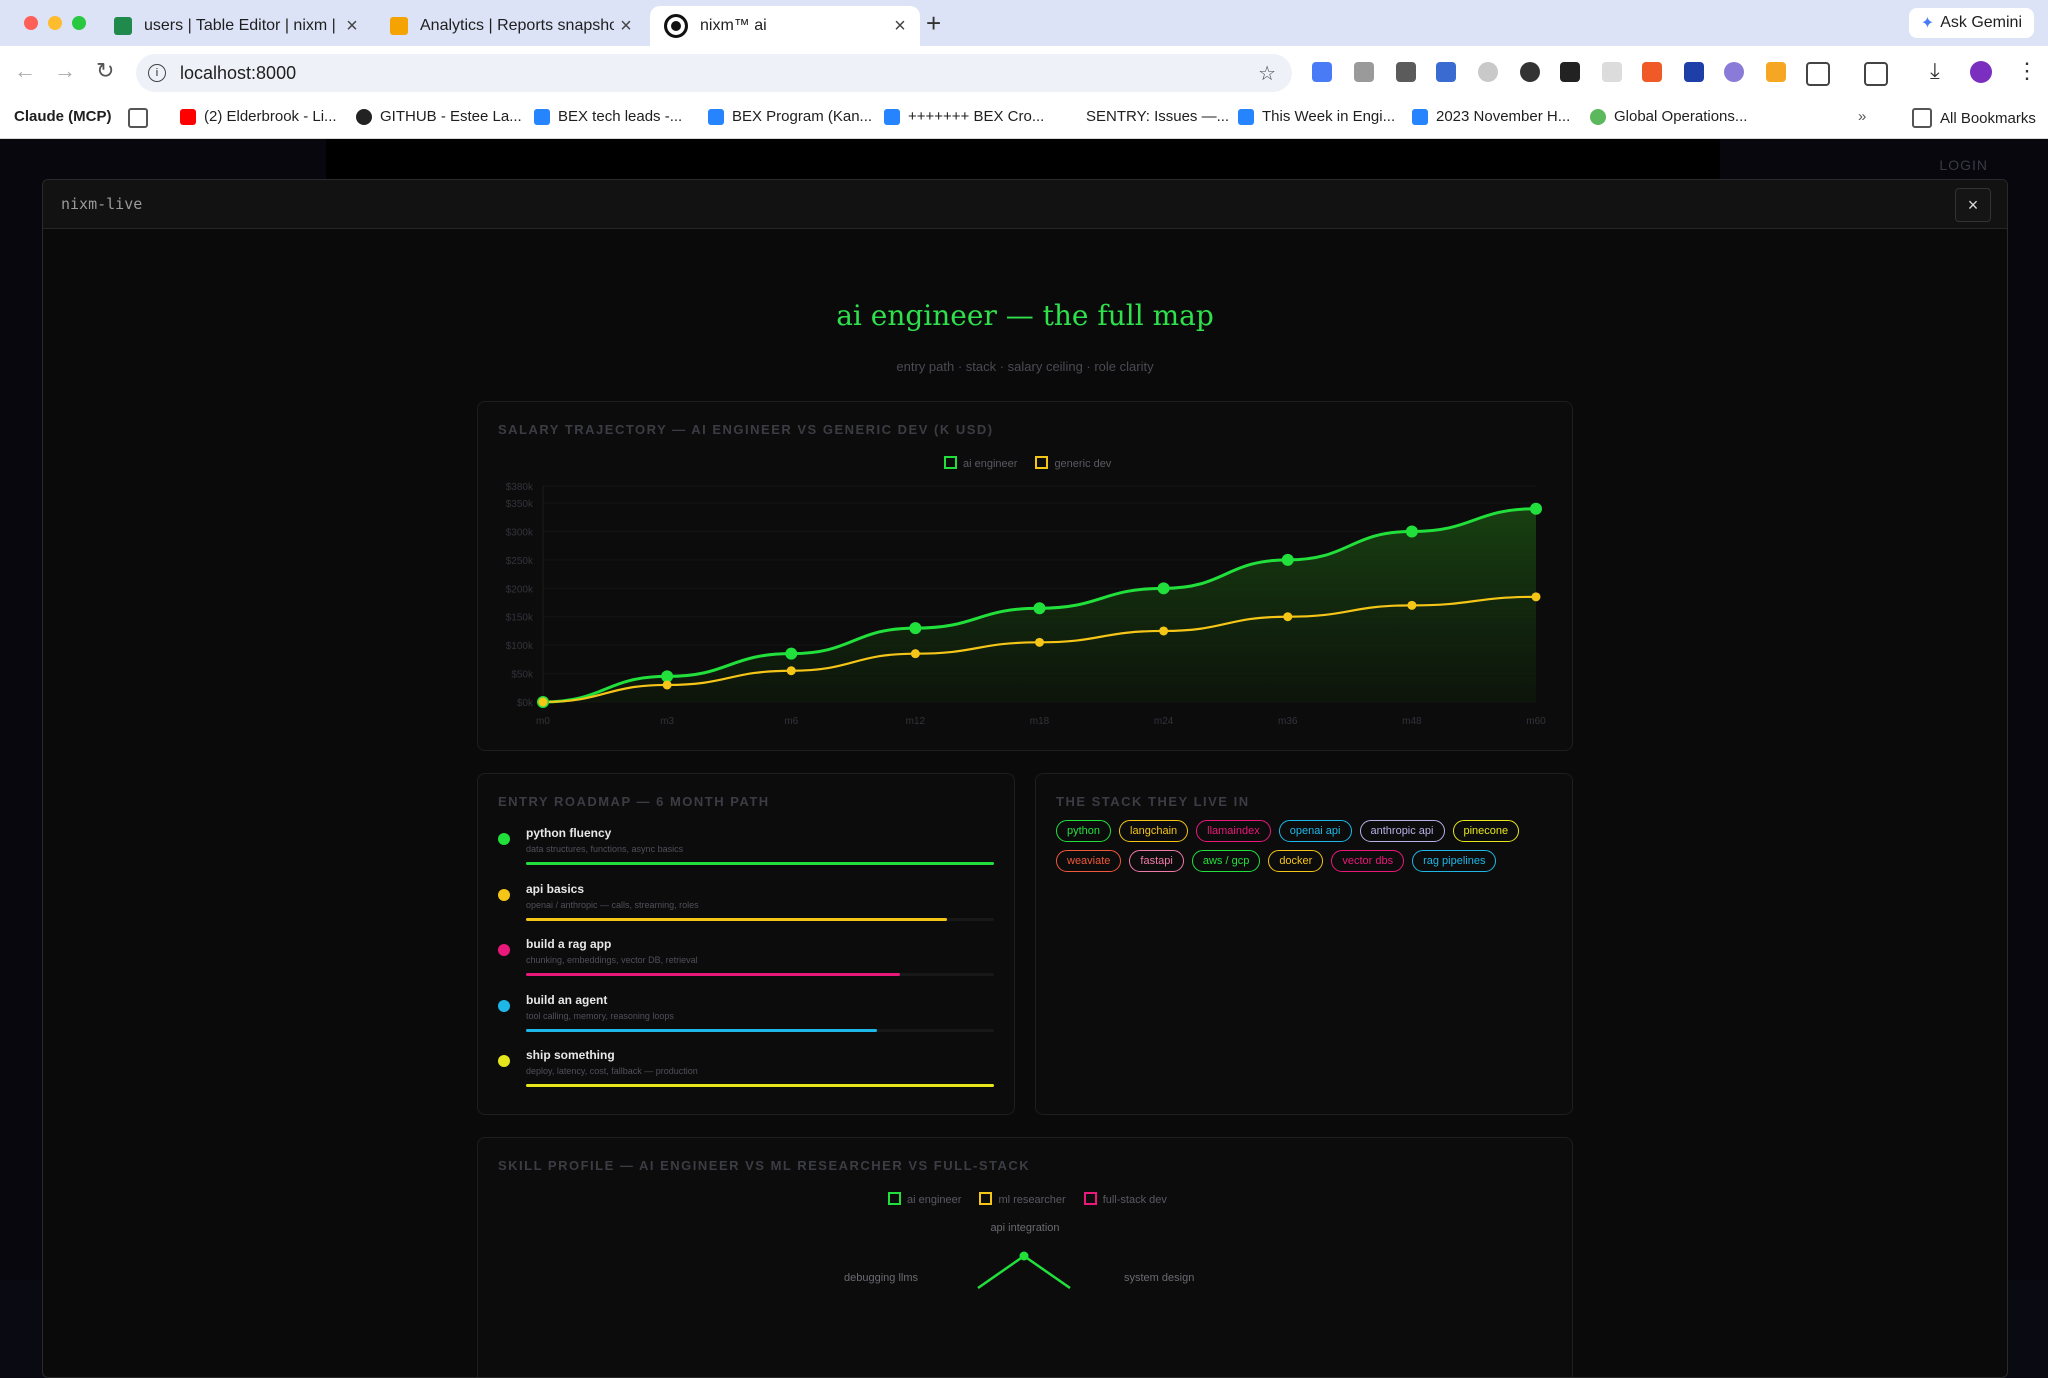  What do you see at coordinates (714, 73) in the screenshot?
I see `address-bar: i localhost:8000 ☆` at bounding box center [714, 73].